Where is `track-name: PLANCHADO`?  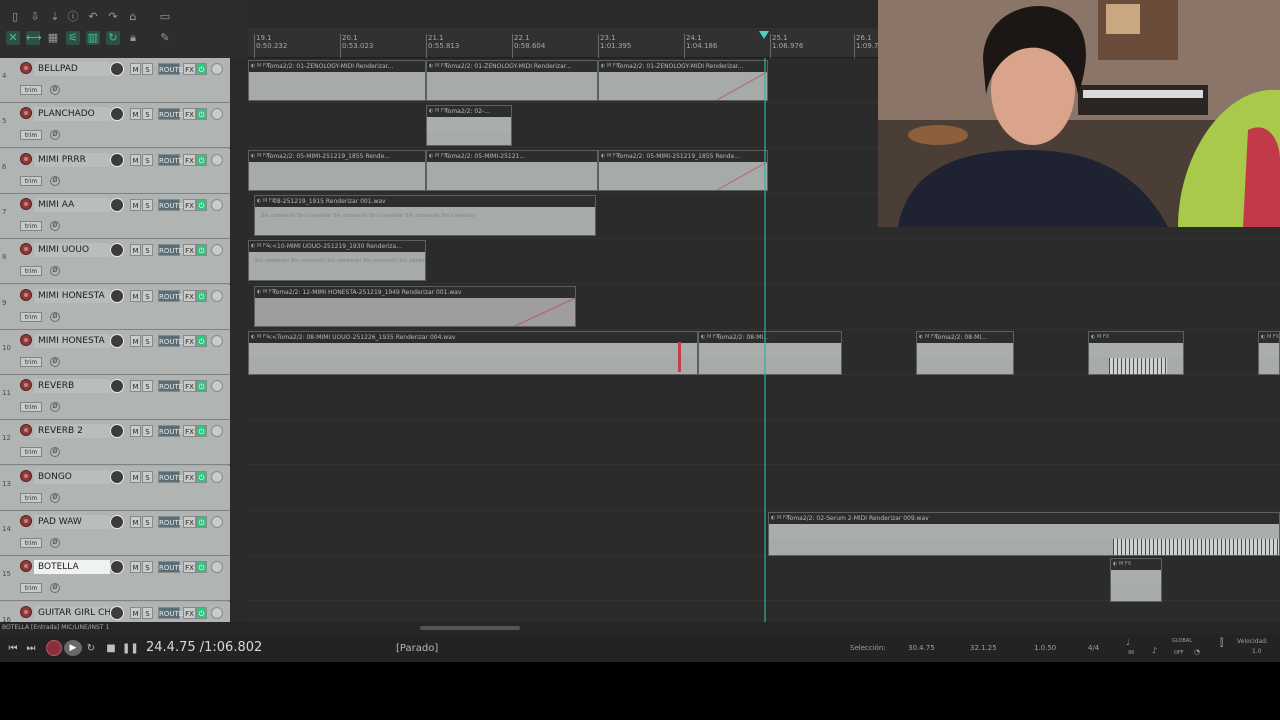
track-name: PLANCHADO is located at coordinates (72, 114).